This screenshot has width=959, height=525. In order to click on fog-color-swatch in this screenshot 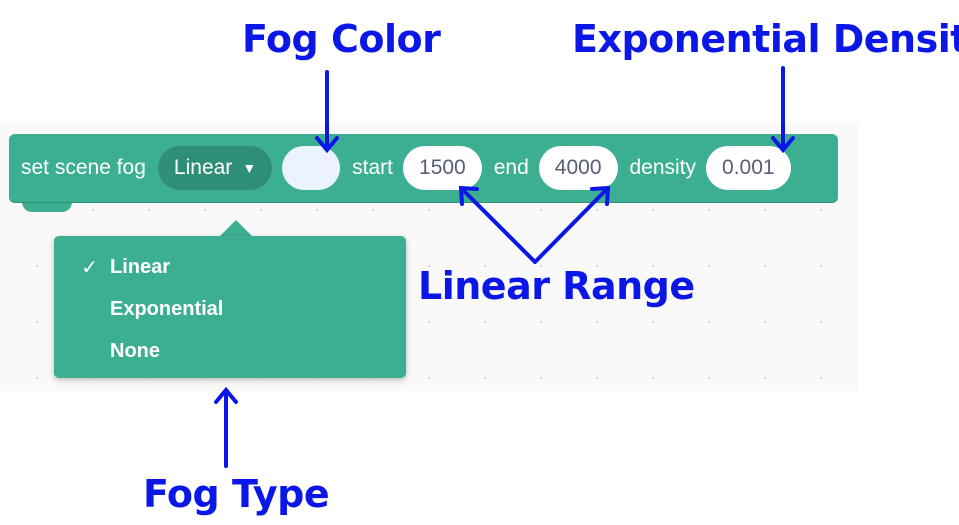, I will do `click(311, 168)`.